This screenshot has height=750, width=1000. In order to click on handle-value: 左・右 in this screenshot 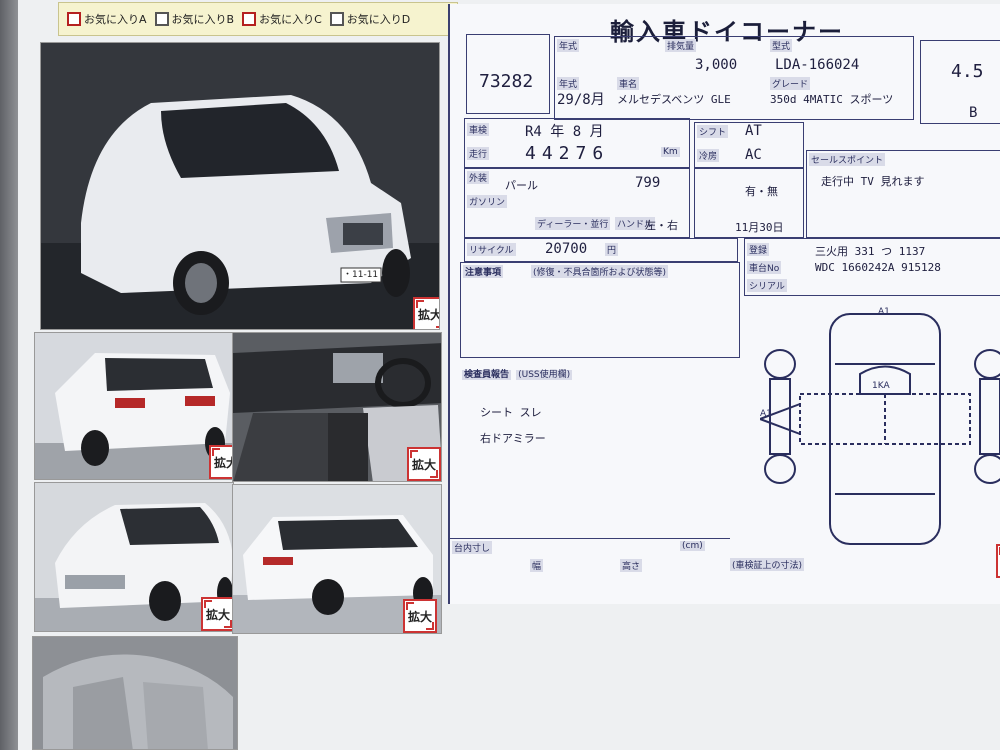, I will do `click(661, 225)`.